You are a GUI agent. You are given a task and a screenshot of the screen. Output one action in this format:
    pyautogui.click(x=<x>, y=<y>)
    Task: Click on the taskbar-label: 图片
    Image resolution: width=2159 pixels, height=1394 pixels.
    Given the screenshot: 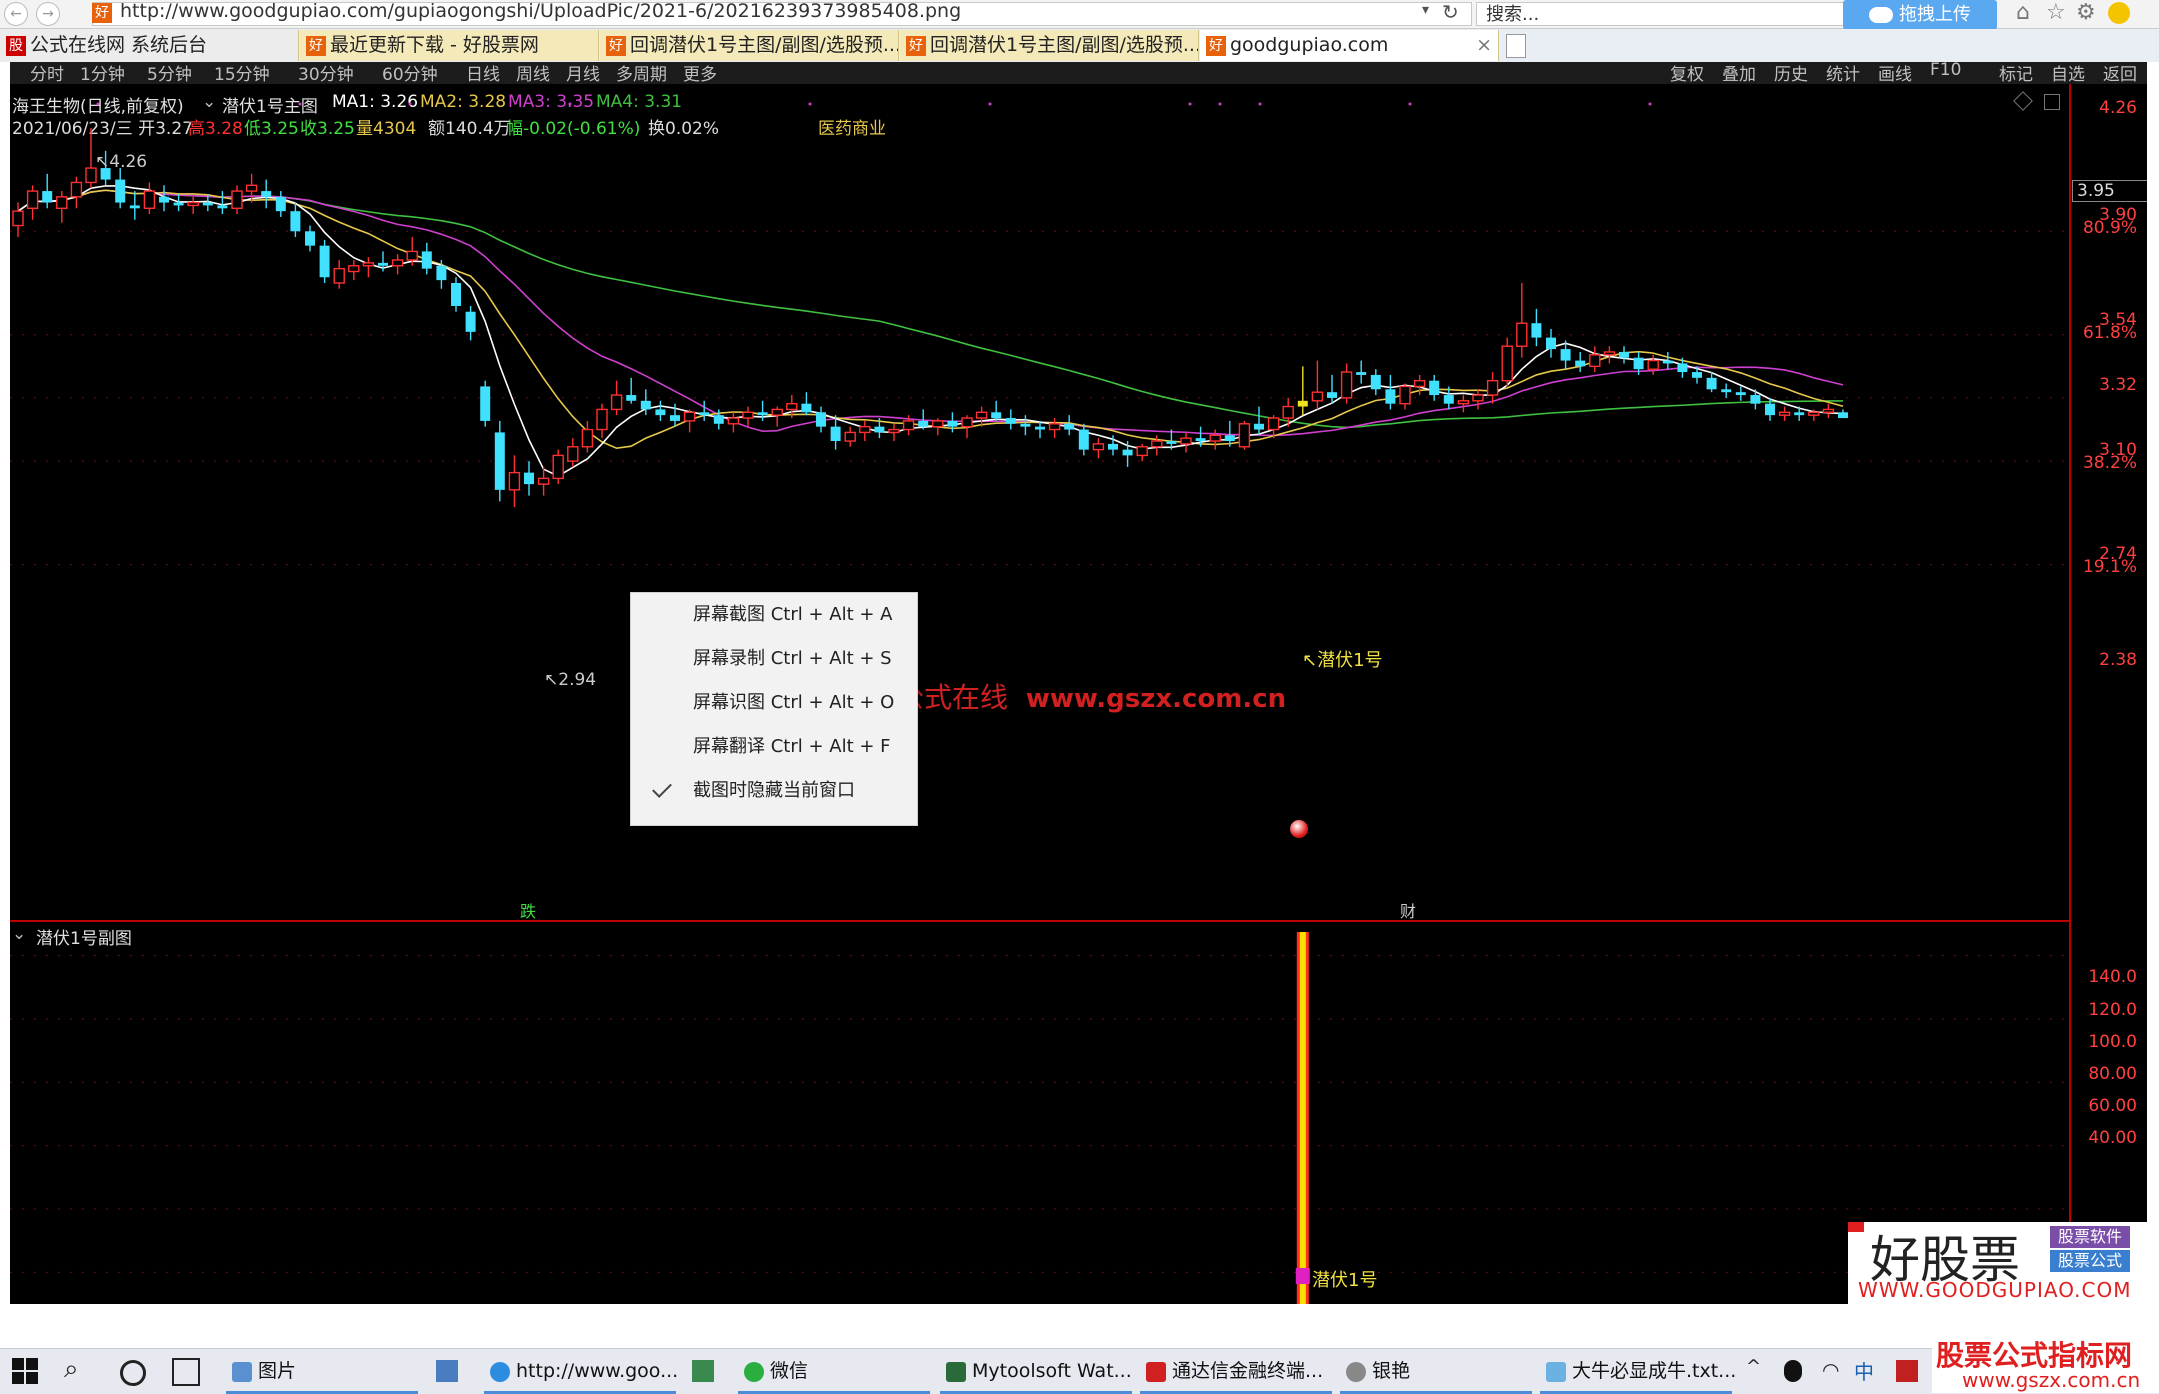 What is the action you would take?
    pyautogui.click(x=277, y=1371)
    